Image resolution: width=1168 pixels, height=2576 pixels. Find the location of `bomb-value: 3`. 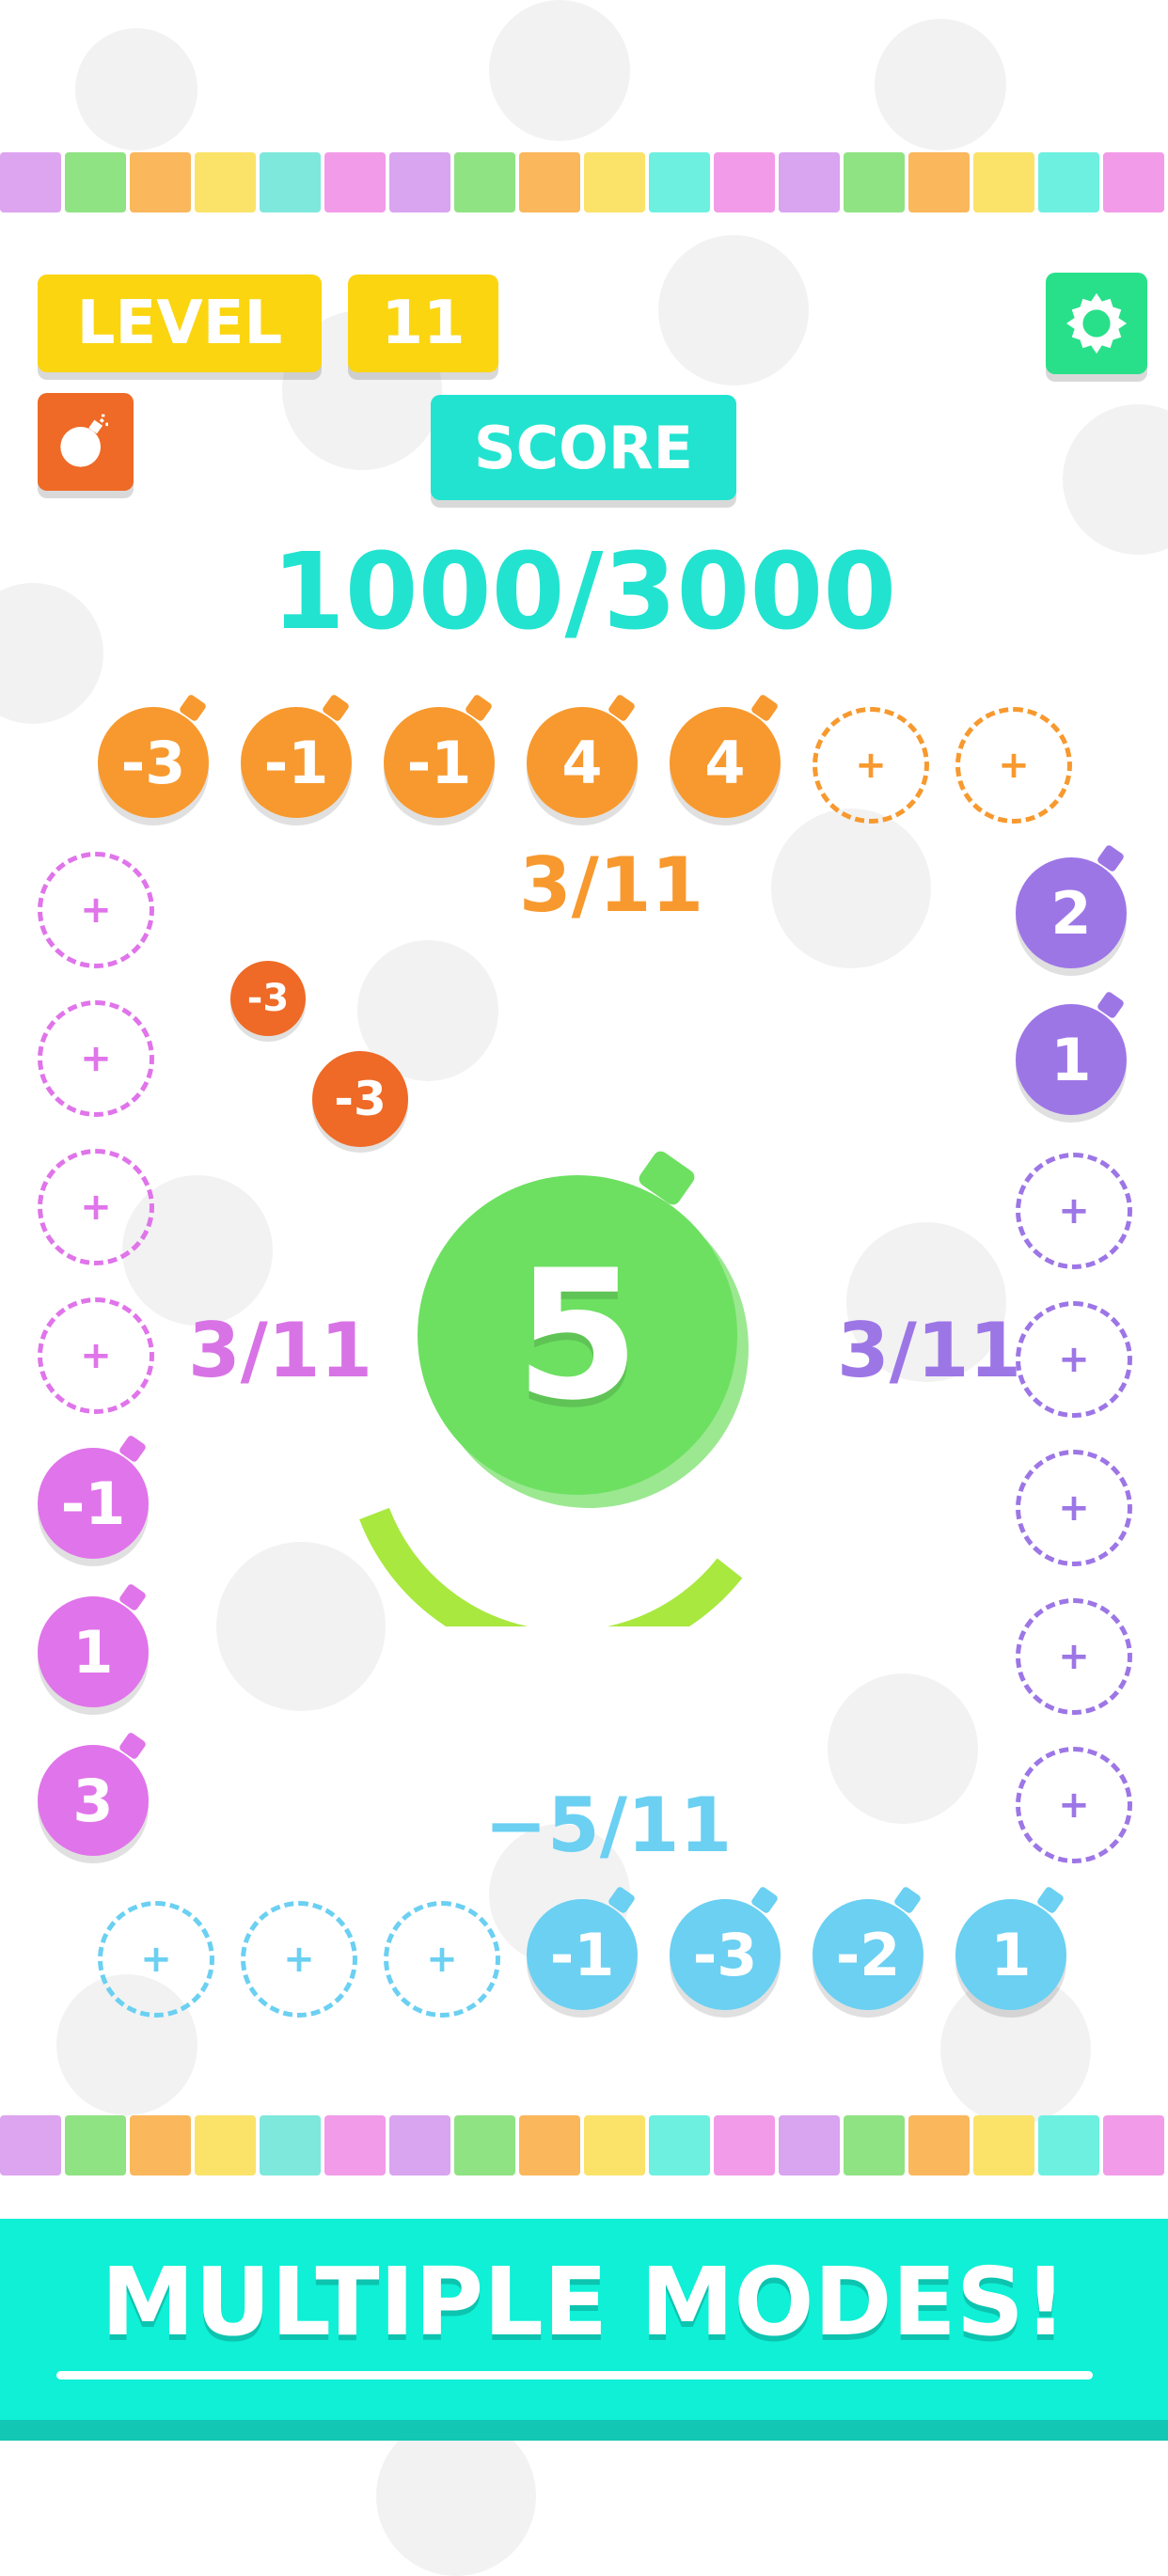

bomb-value: 3 is located at coordinates (93, 1801).